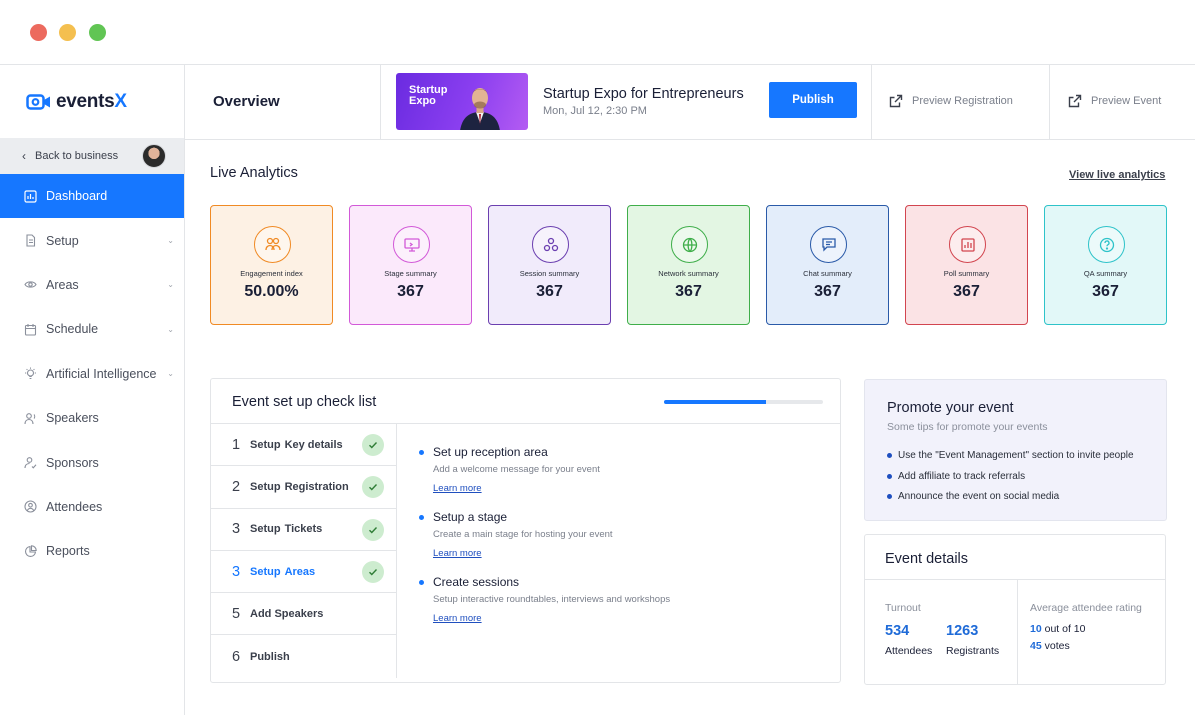 Image resolution: width=1195 pixels, height=715 pixels. I want to click on preview-registration-label: Preview Registration, so click(962, 101).